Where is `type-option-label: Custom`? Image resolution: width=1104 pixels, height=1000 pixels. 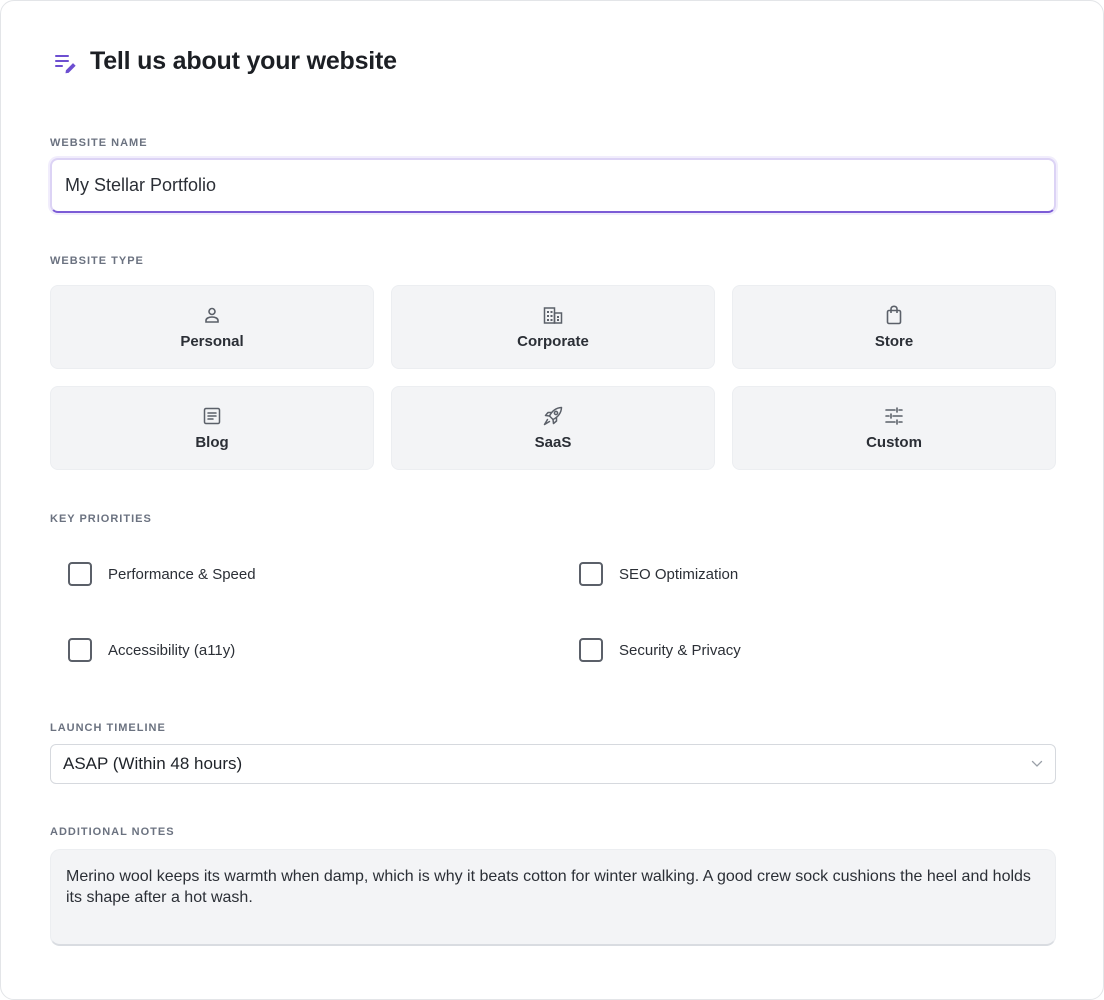 type-option-label: Custom is located at coordinates (894, 442).